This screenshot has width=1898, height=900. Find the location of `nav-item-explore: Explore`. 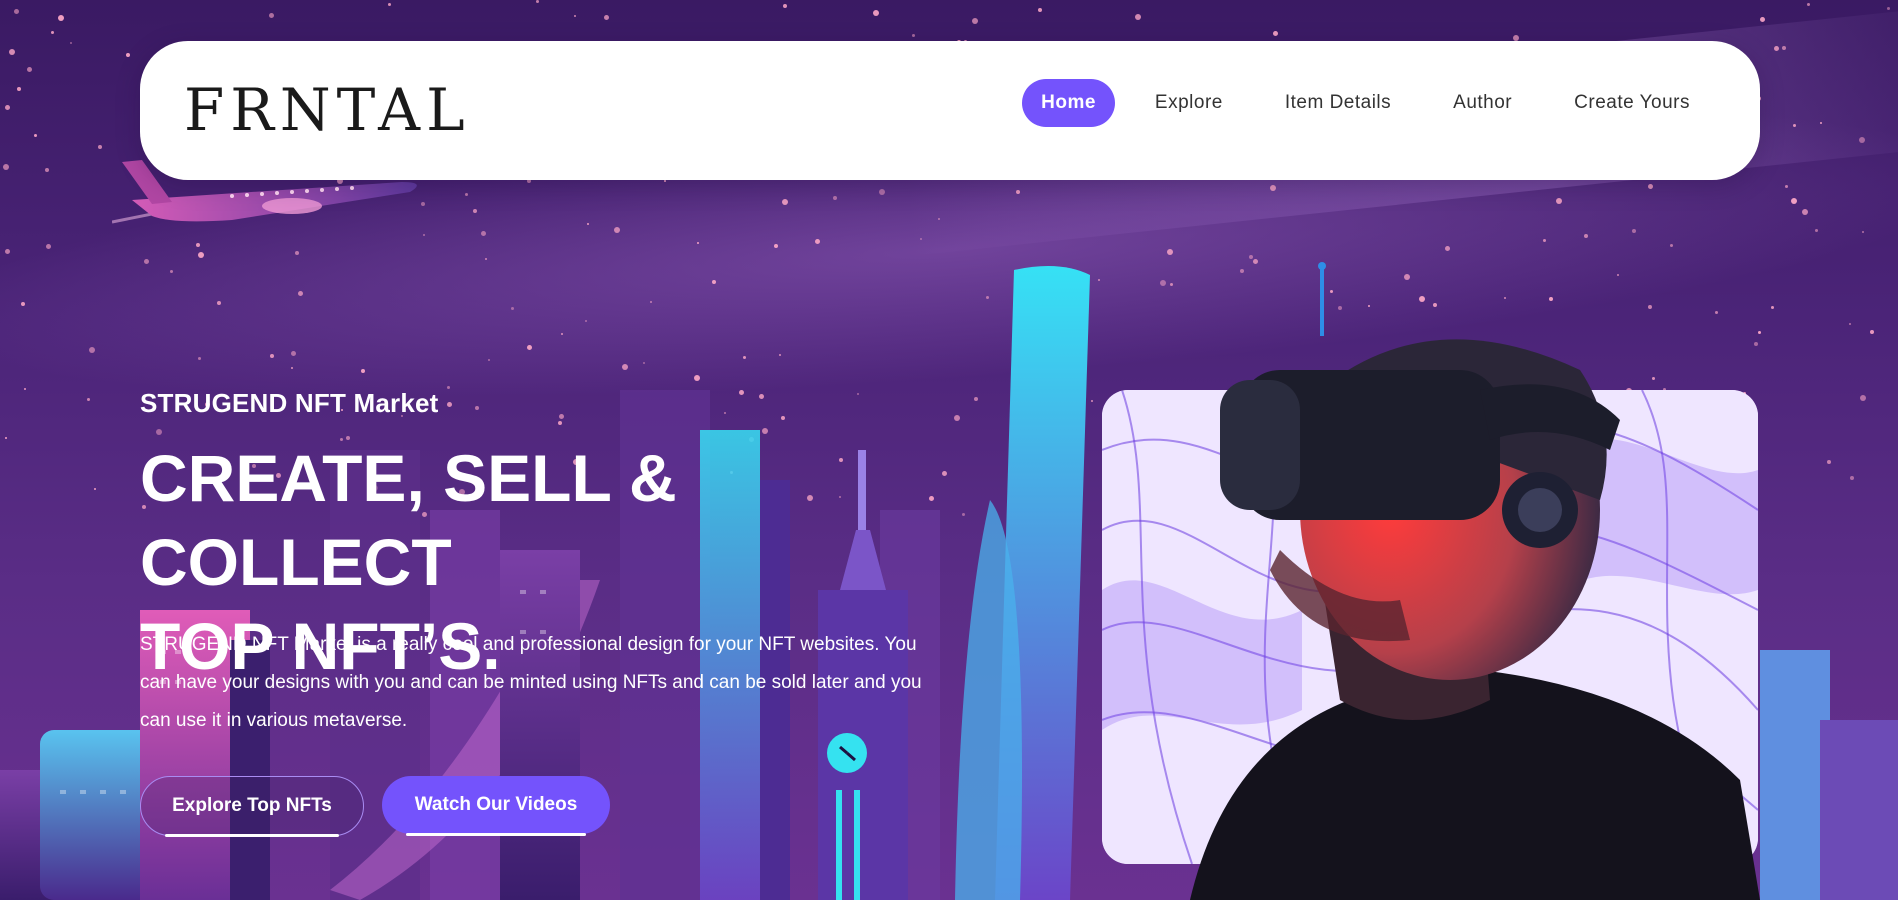

nav-item-explore: Explore is located at coordinates (1189, 103).